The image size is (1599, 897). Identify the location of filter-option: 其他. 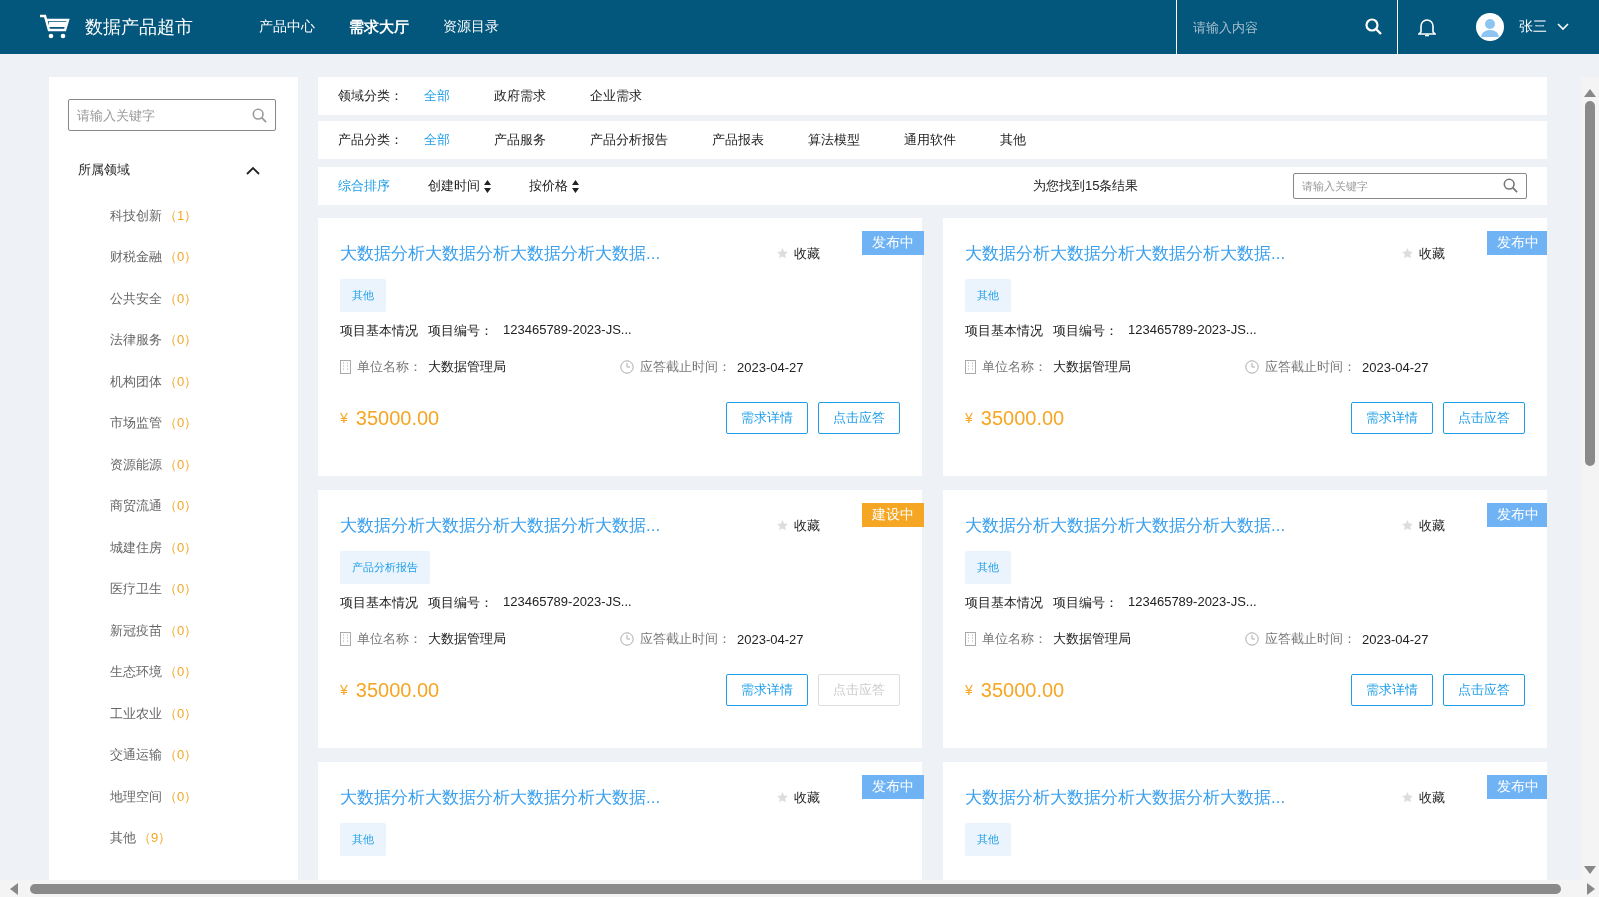
(1013, 140).